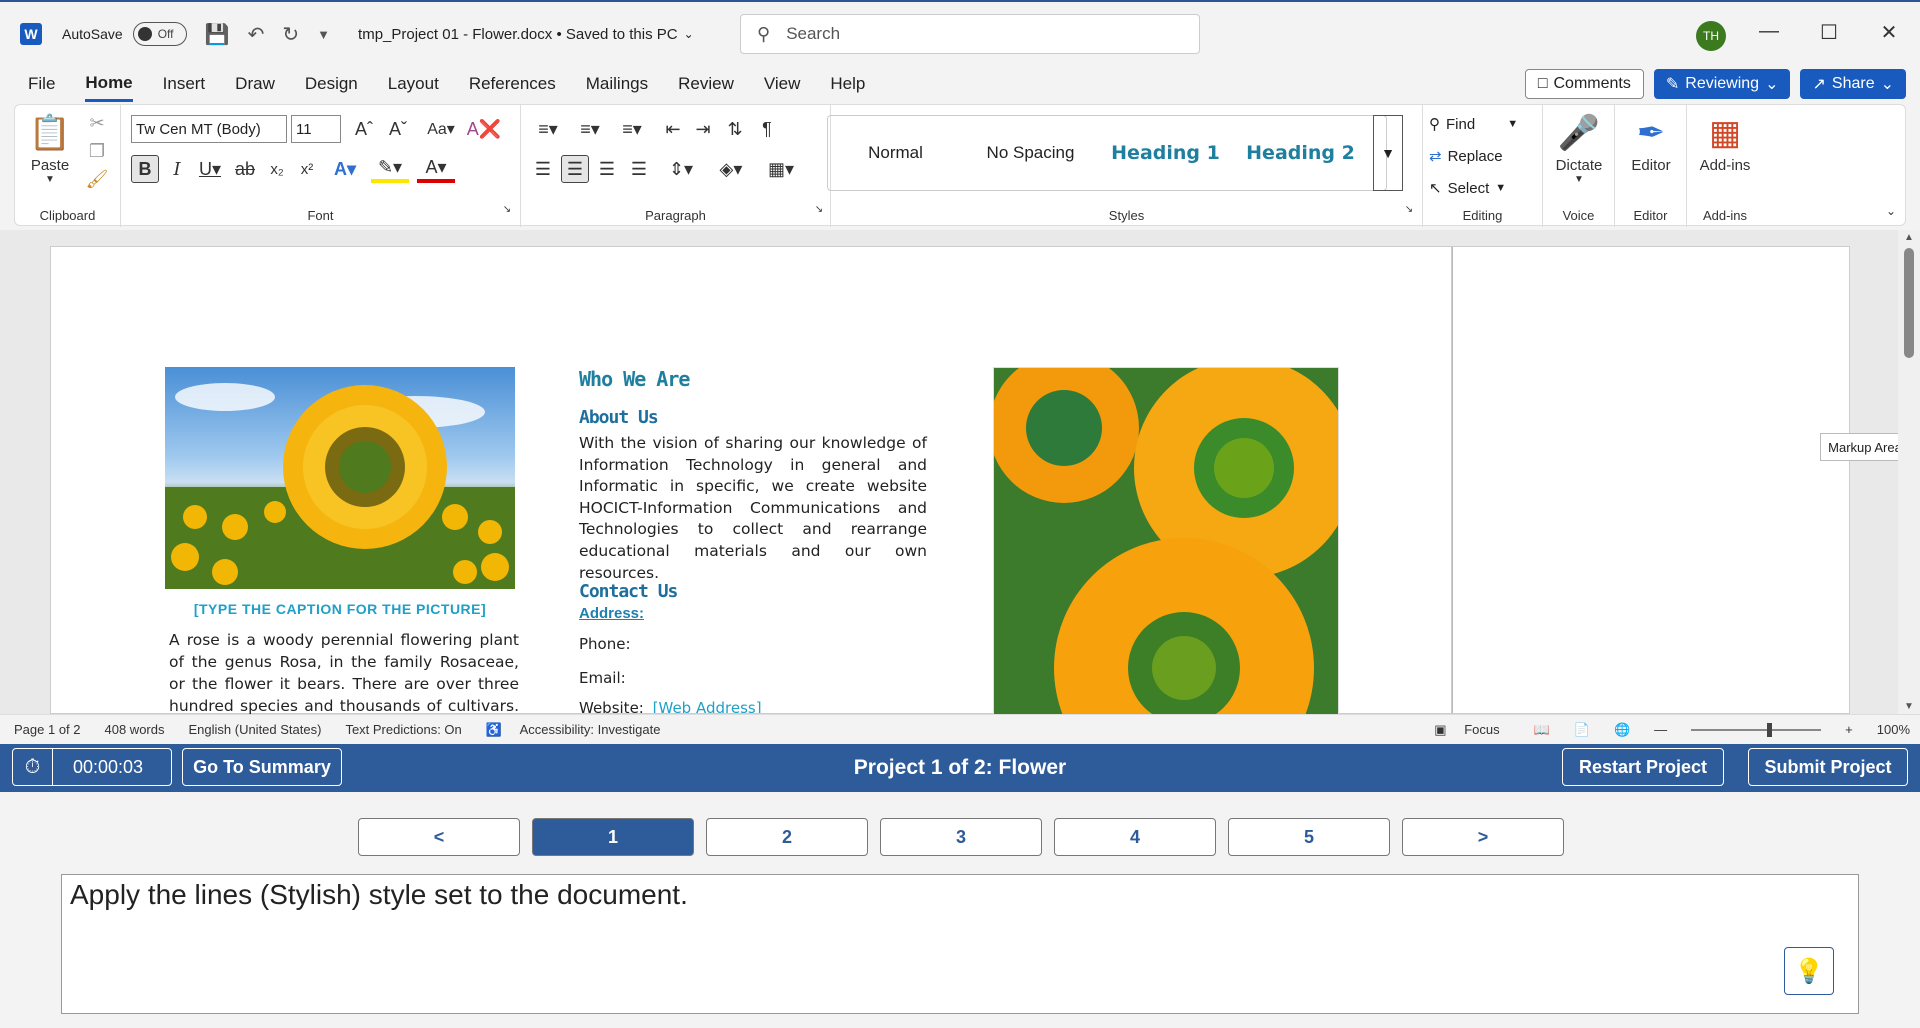  Describe the element at coordinates (1622, 730) in the screenshot. I see `web-layout-icon: 🌐` at that location.